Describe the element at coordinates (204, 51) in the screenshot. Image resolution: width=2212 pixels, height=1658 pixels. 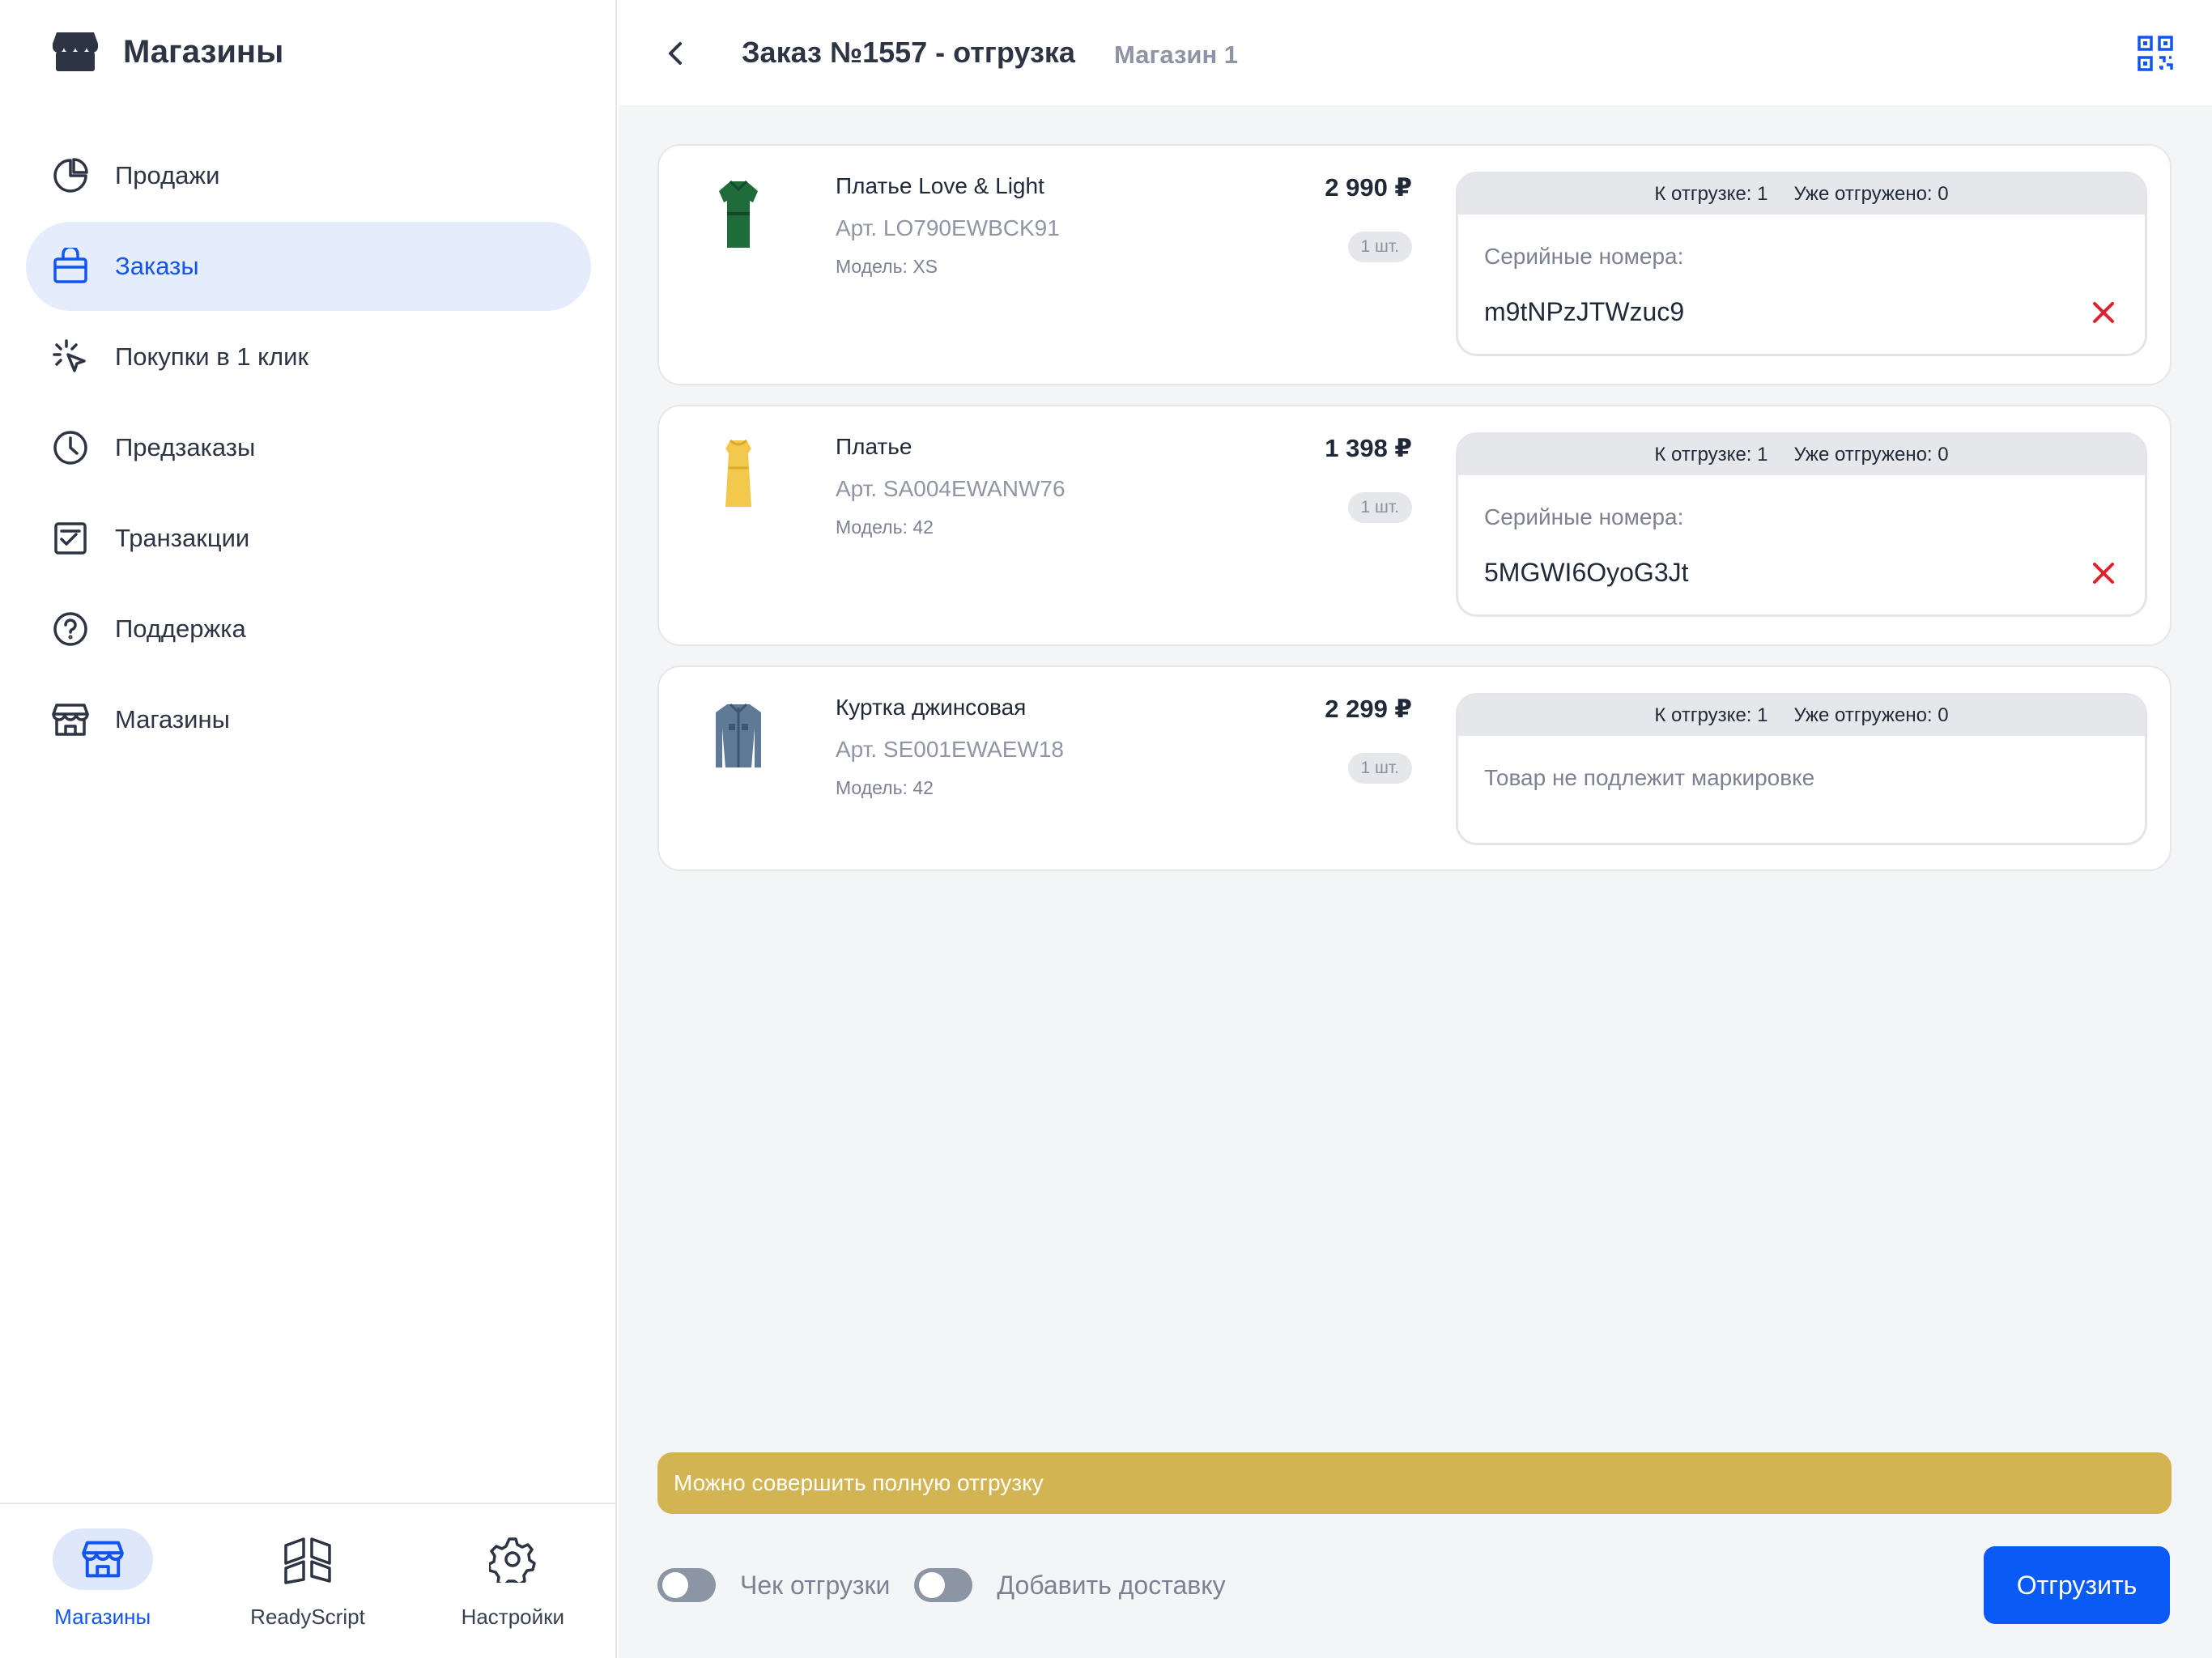
I see `brand-title: Магазины` at that location.